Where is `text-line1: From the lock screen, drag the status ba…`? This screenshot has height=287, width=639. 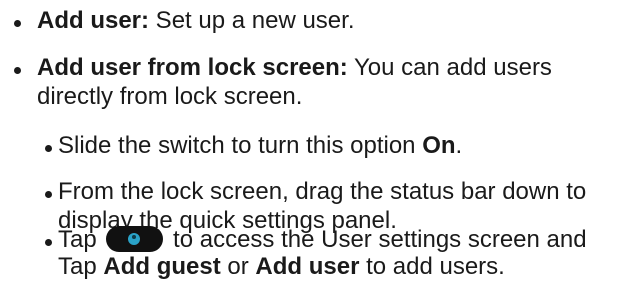 text-line1: From the lock screen, drag the status ba… is located at coordinates (322, 191).